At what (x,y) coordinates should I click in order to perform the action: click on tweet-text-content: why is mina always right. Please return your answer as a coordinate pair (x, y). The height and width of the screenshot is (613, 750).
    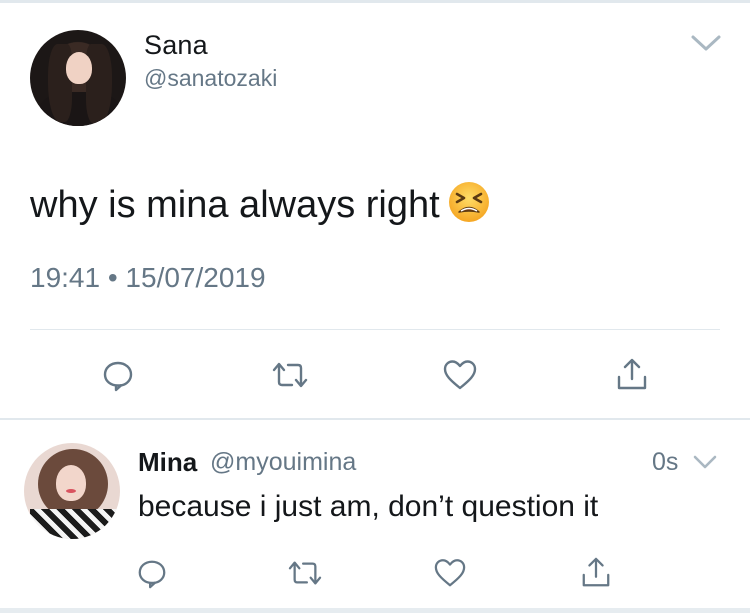
    Looking at the image, I should click on (235, 205).